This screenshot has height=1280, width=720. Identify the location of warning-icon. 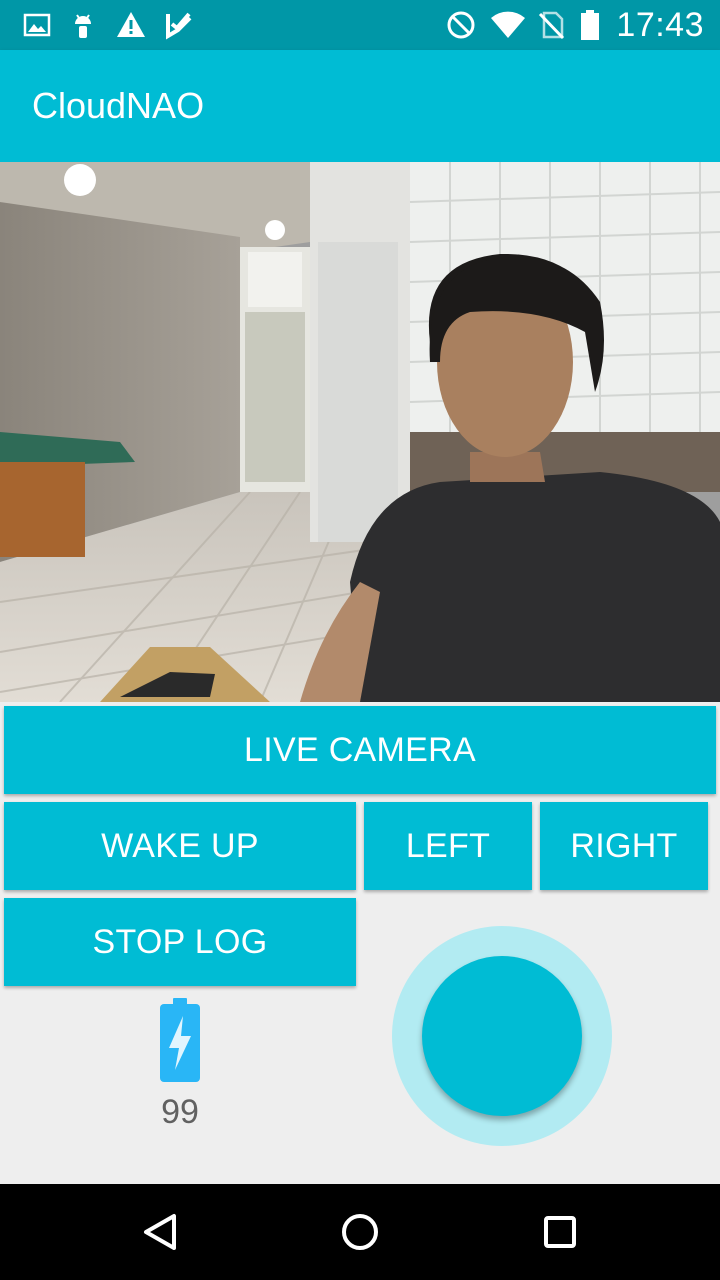
(131, 24).